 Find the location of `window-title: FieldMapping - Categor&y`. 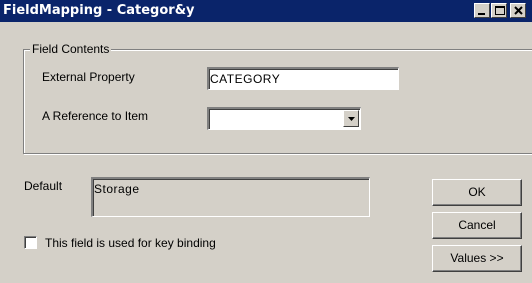

window-title: FieldMapping - Categor&y is located at coordinates (99, 10).